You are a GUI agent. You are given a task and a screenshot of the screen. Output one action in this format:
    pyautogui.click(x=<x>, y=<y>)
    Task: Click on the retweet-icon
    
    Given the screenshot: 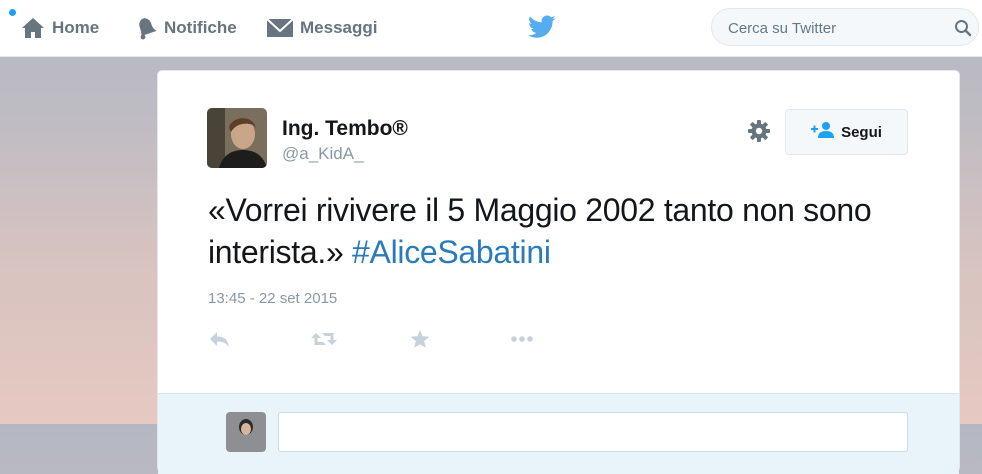 What is the action you would take?
    pyautogui.click(x=324, y=341)
    